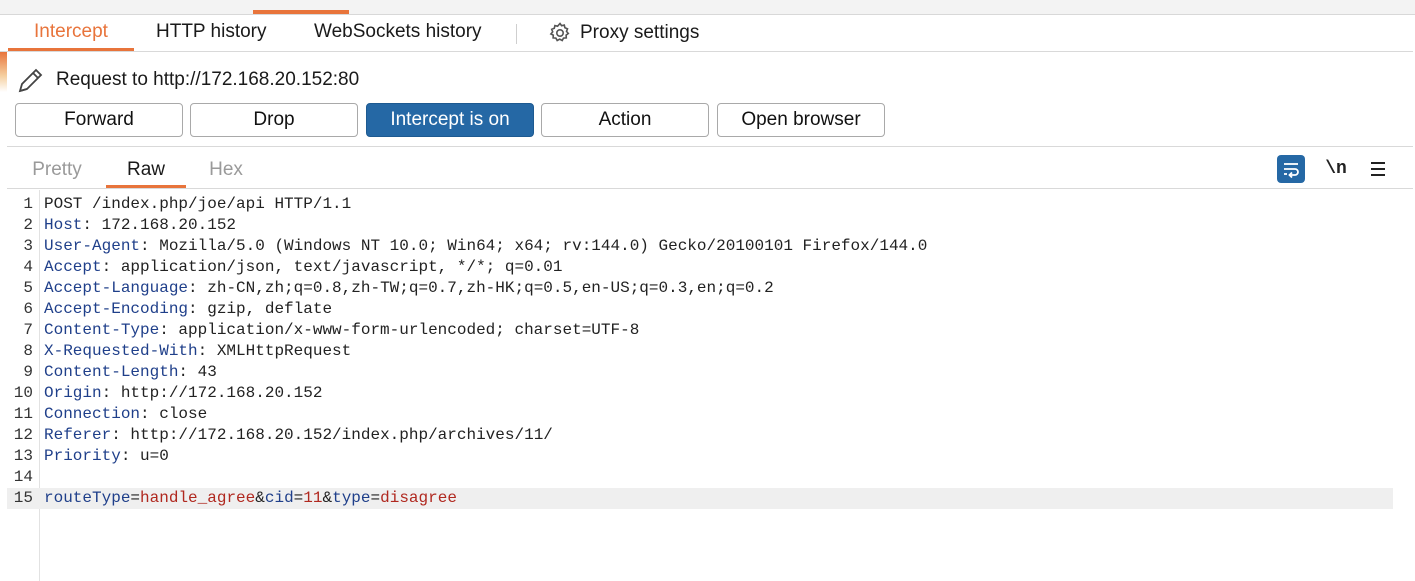  Describe the element at coordinates (78, 435) in the screenshot. I see `header-name: Referer` at that location.